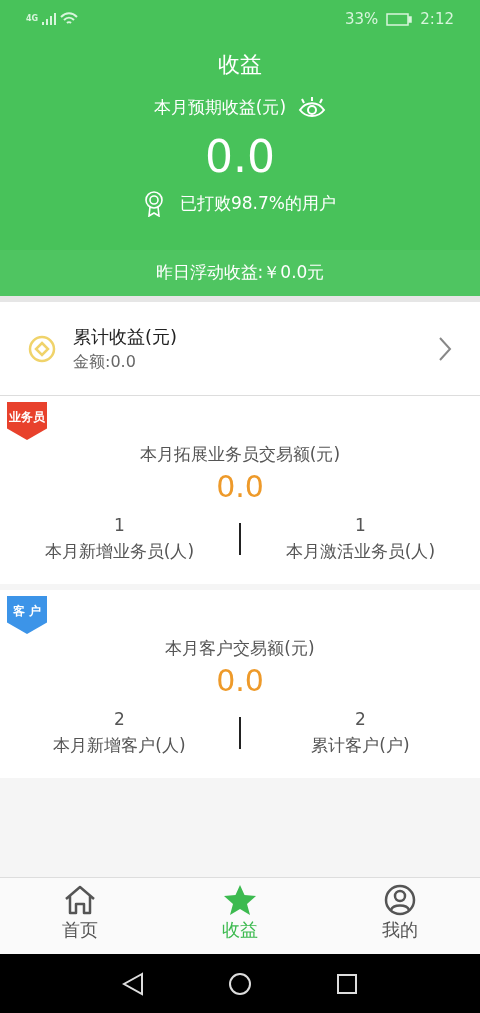 The height and width of the screenshot is (1013, 480). Describe the element at coordinates (240, 648) in the screenshot. I see `section-title: 本月客户交易额(元)` at that location.